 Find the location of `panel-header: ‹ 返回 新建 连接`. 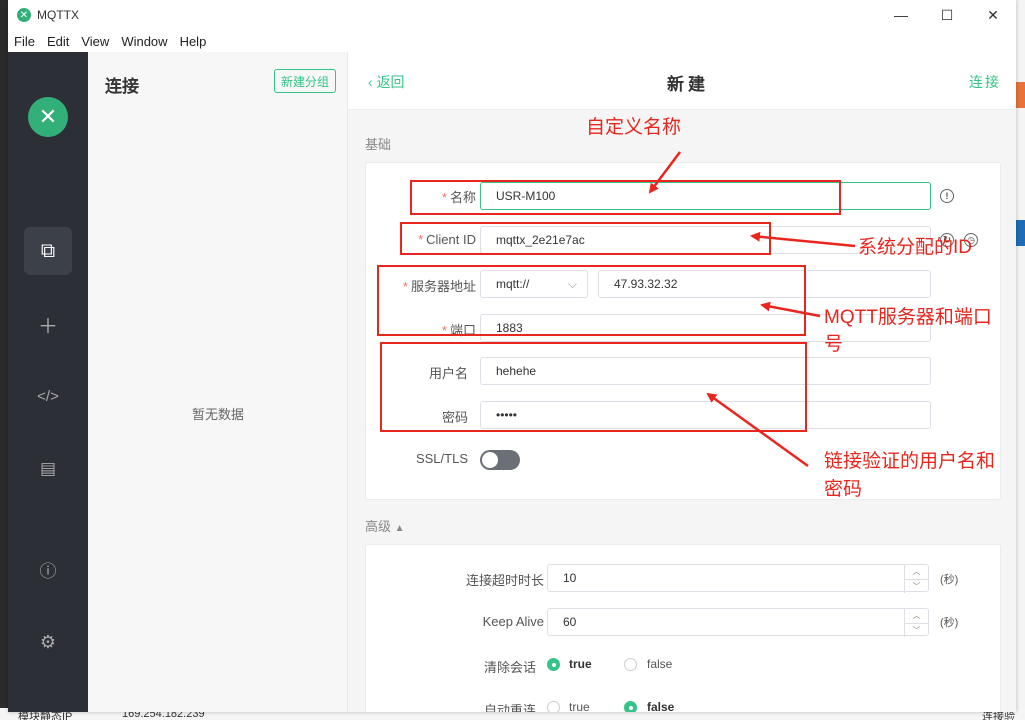

panel-header: ‹ 返回 新建 连接 is located at coordinates (682, 81).